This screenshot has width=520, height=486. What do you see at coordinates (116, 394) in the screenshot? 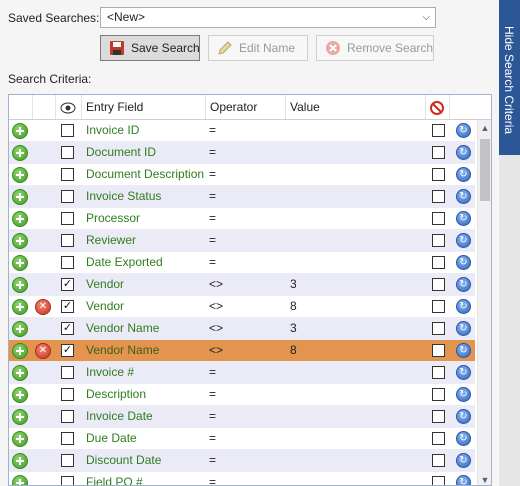
I see `entry-field-cell: Description` at bounding box center [116, 394].